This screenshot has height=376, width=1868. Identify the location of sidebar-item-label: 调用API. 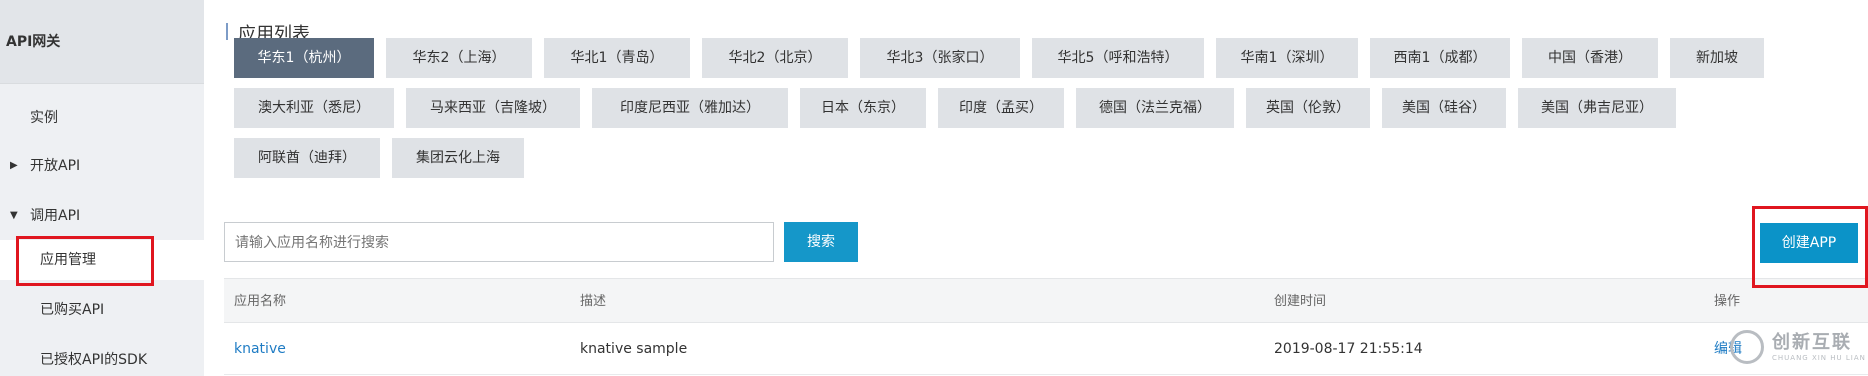
(55, 216).